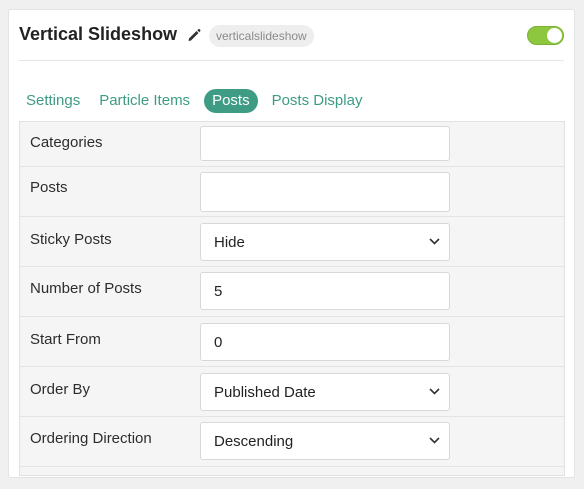 Image resolution: width=584 pixels, height=489 pixels. What do you see at coordinates (254, 441) in the screenshot?
I see `ordering-direction-value: Descending` at bounding box center [254, 441].